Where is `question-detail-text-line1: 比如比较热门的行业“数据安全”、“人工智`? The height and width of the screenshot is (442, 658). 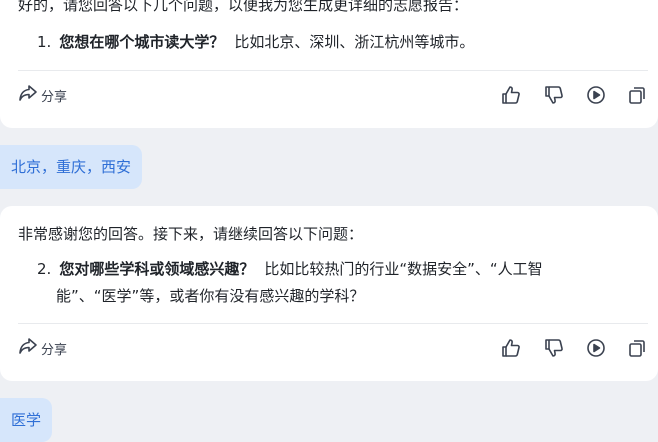 question-detail-text-line1: 比如比较热门的行业“数据安全”、“人工智 is located at coordinates (403, 269).